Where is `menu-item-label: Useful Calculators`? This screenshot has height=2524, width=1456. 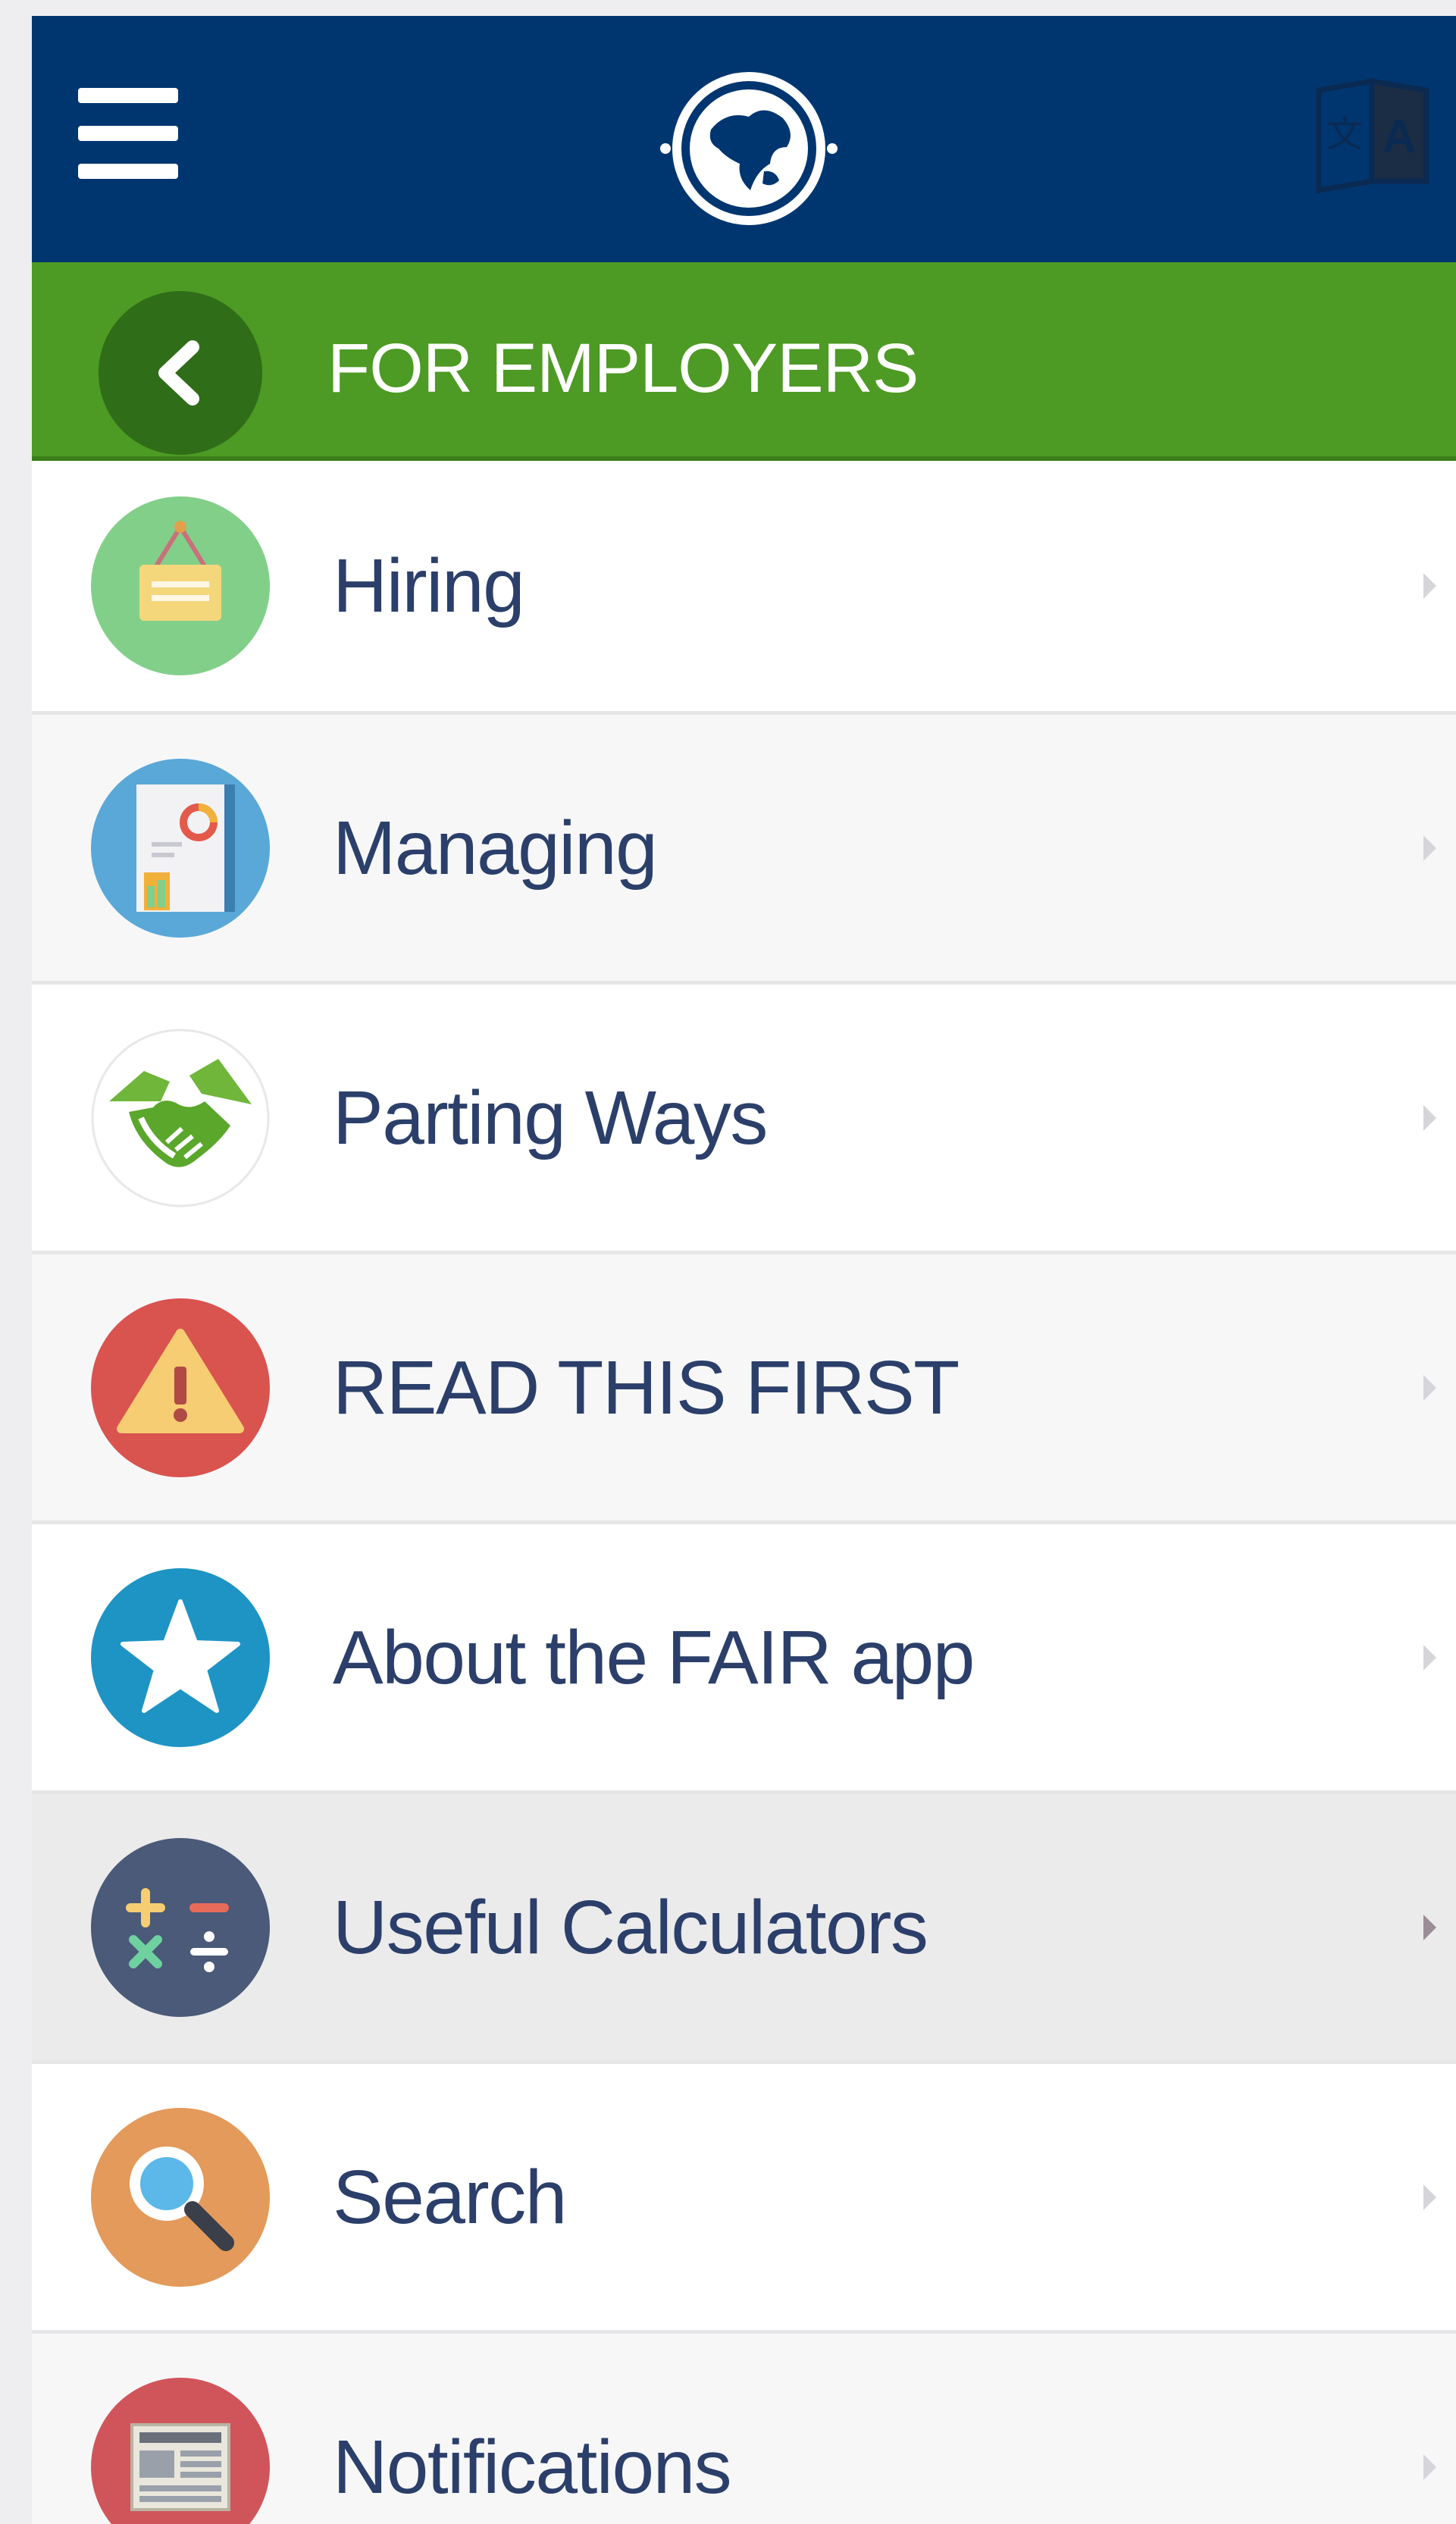
menu-item-label: Useful Calculators is located at coordinates (630, 1927).